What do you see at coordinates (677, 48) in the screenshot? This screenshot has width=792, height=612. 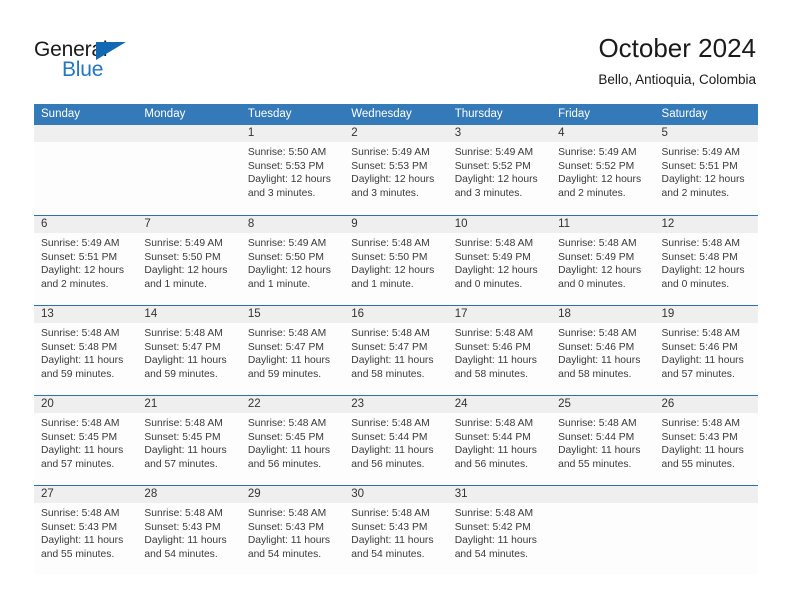 I see `page-title: October 2024` at bounding box center [677, 48].